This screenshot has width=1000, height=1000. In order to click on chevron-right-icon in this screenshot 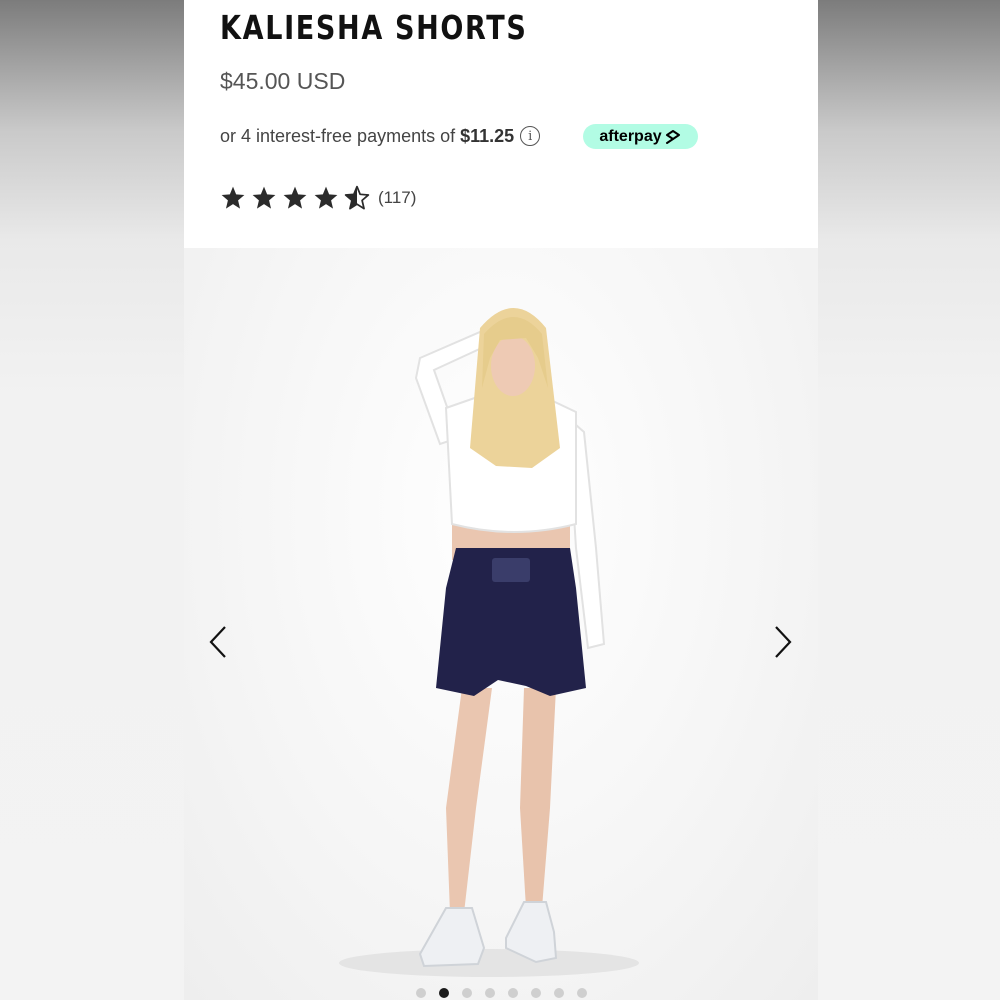, I will do `click(783, 642)`.